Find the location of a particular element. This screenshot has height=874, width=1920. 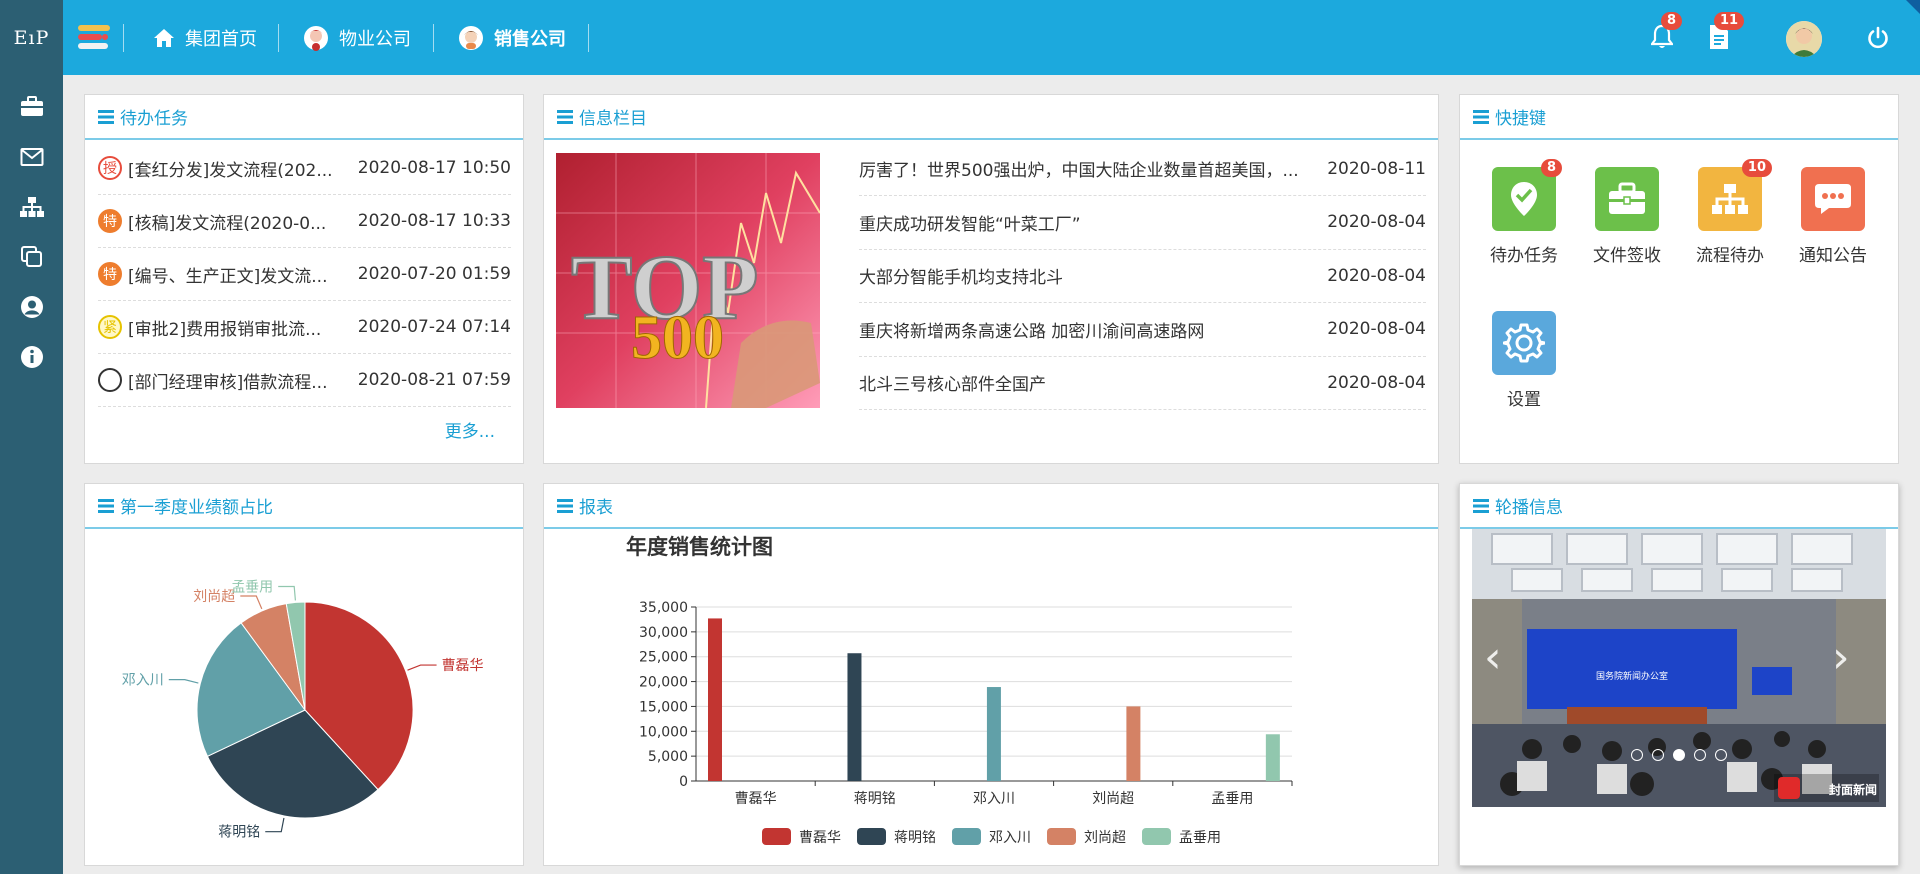

x-tick-label: 刘尚超 is located at coordinates (1113, 799).